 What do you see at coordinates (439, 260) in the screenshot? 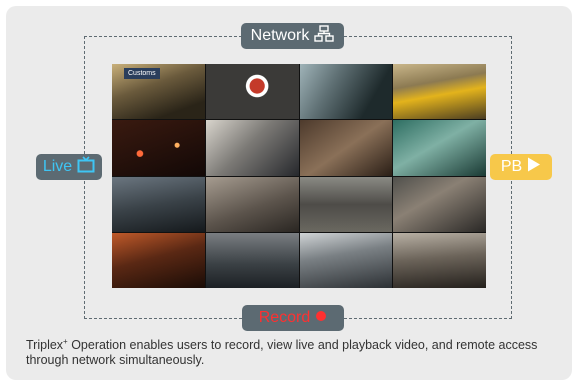
I see `camera-feed-pedestrian-walk` at bounding box center [439, 260].